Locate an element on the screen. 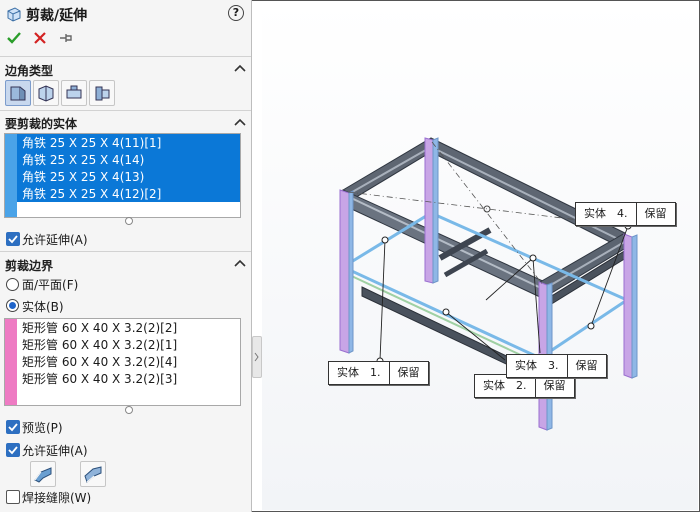  pushpin-icon is located at coordinates (66, 38).